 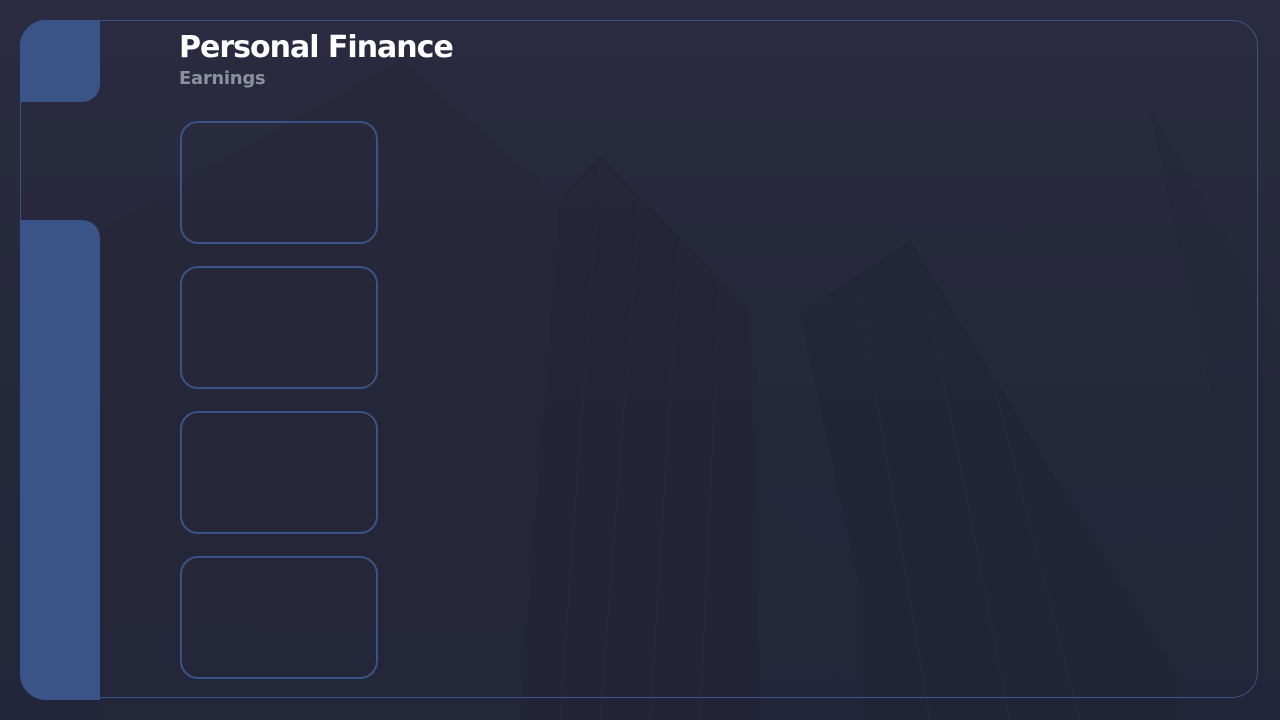 I want to click on page-title: Personal Finance, so click(x=316, y=47).